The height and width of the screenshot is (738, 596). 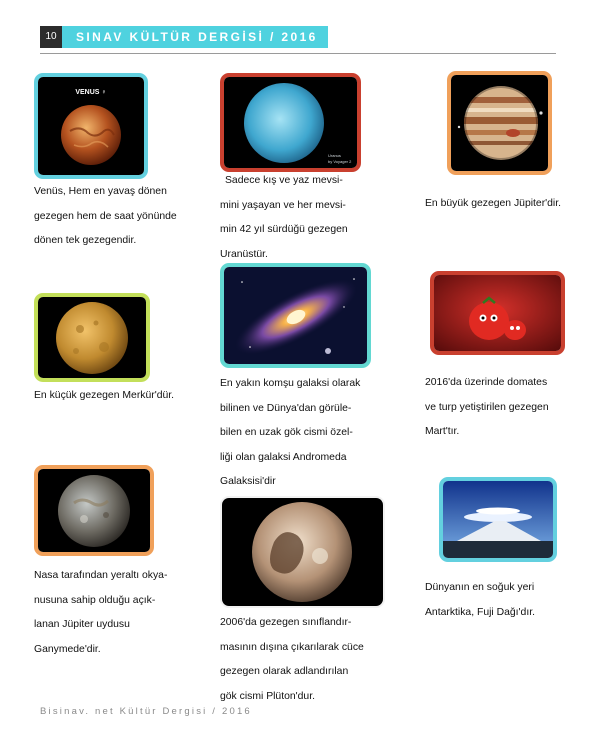 I want to click on venus-planet-graphic: VENUS ♀, so click(x=91, y=126).